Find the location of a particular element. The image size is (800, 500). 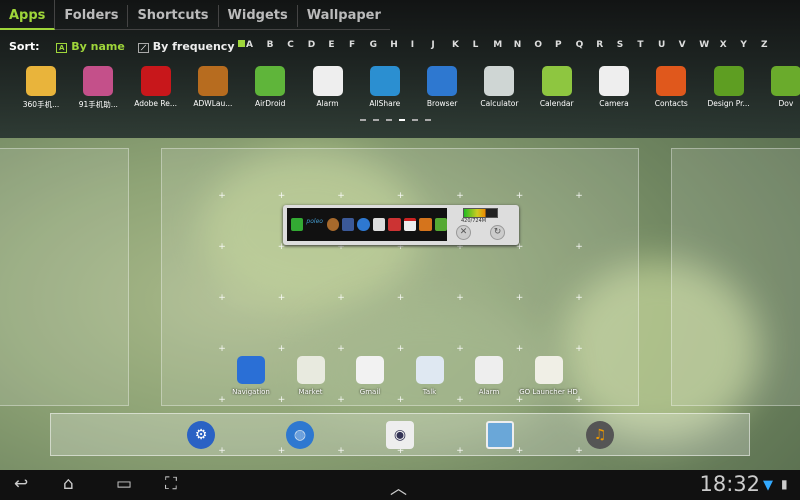

letter-q: Q is located at coordinates (580, 45).